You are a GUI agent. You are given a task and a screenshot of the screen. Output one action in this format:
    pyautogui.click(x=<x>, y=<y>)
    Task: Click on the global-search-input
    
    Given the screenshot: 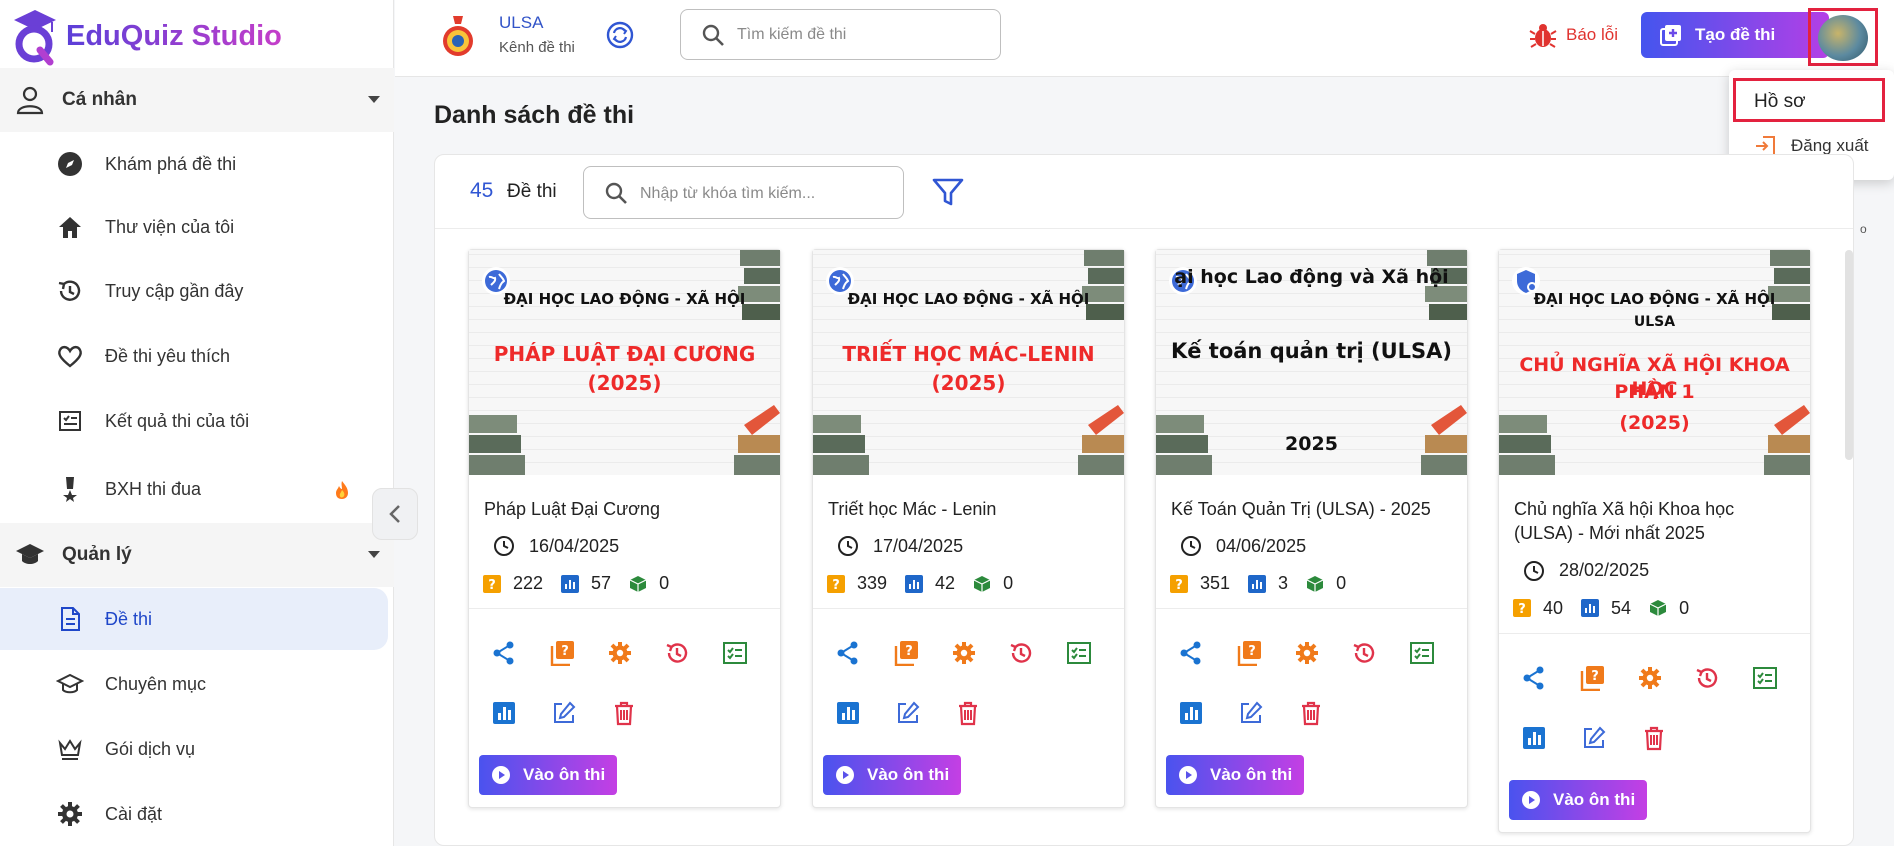 What is the action you would take?
    pyautogui.click(x=862, y=35)
    